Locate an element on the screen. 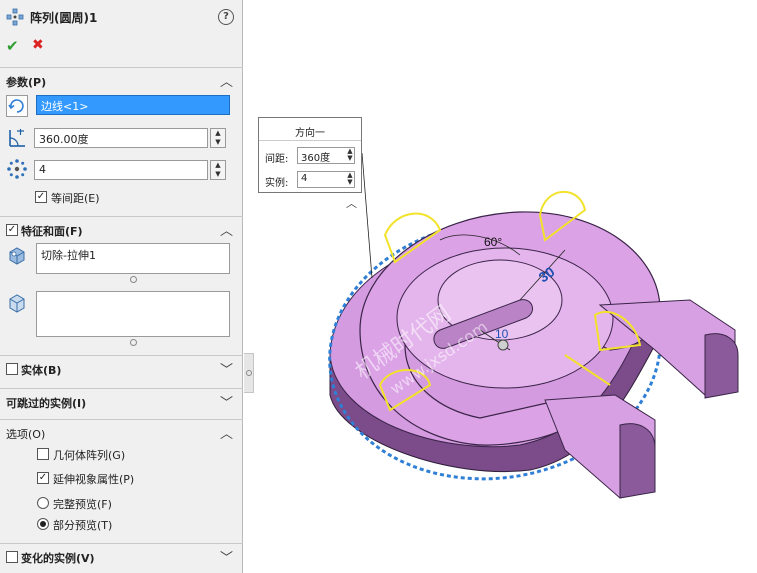 The height and width of the screenshot is (573, 757). check-icon: ✔ is located at coordinates (12, 46).